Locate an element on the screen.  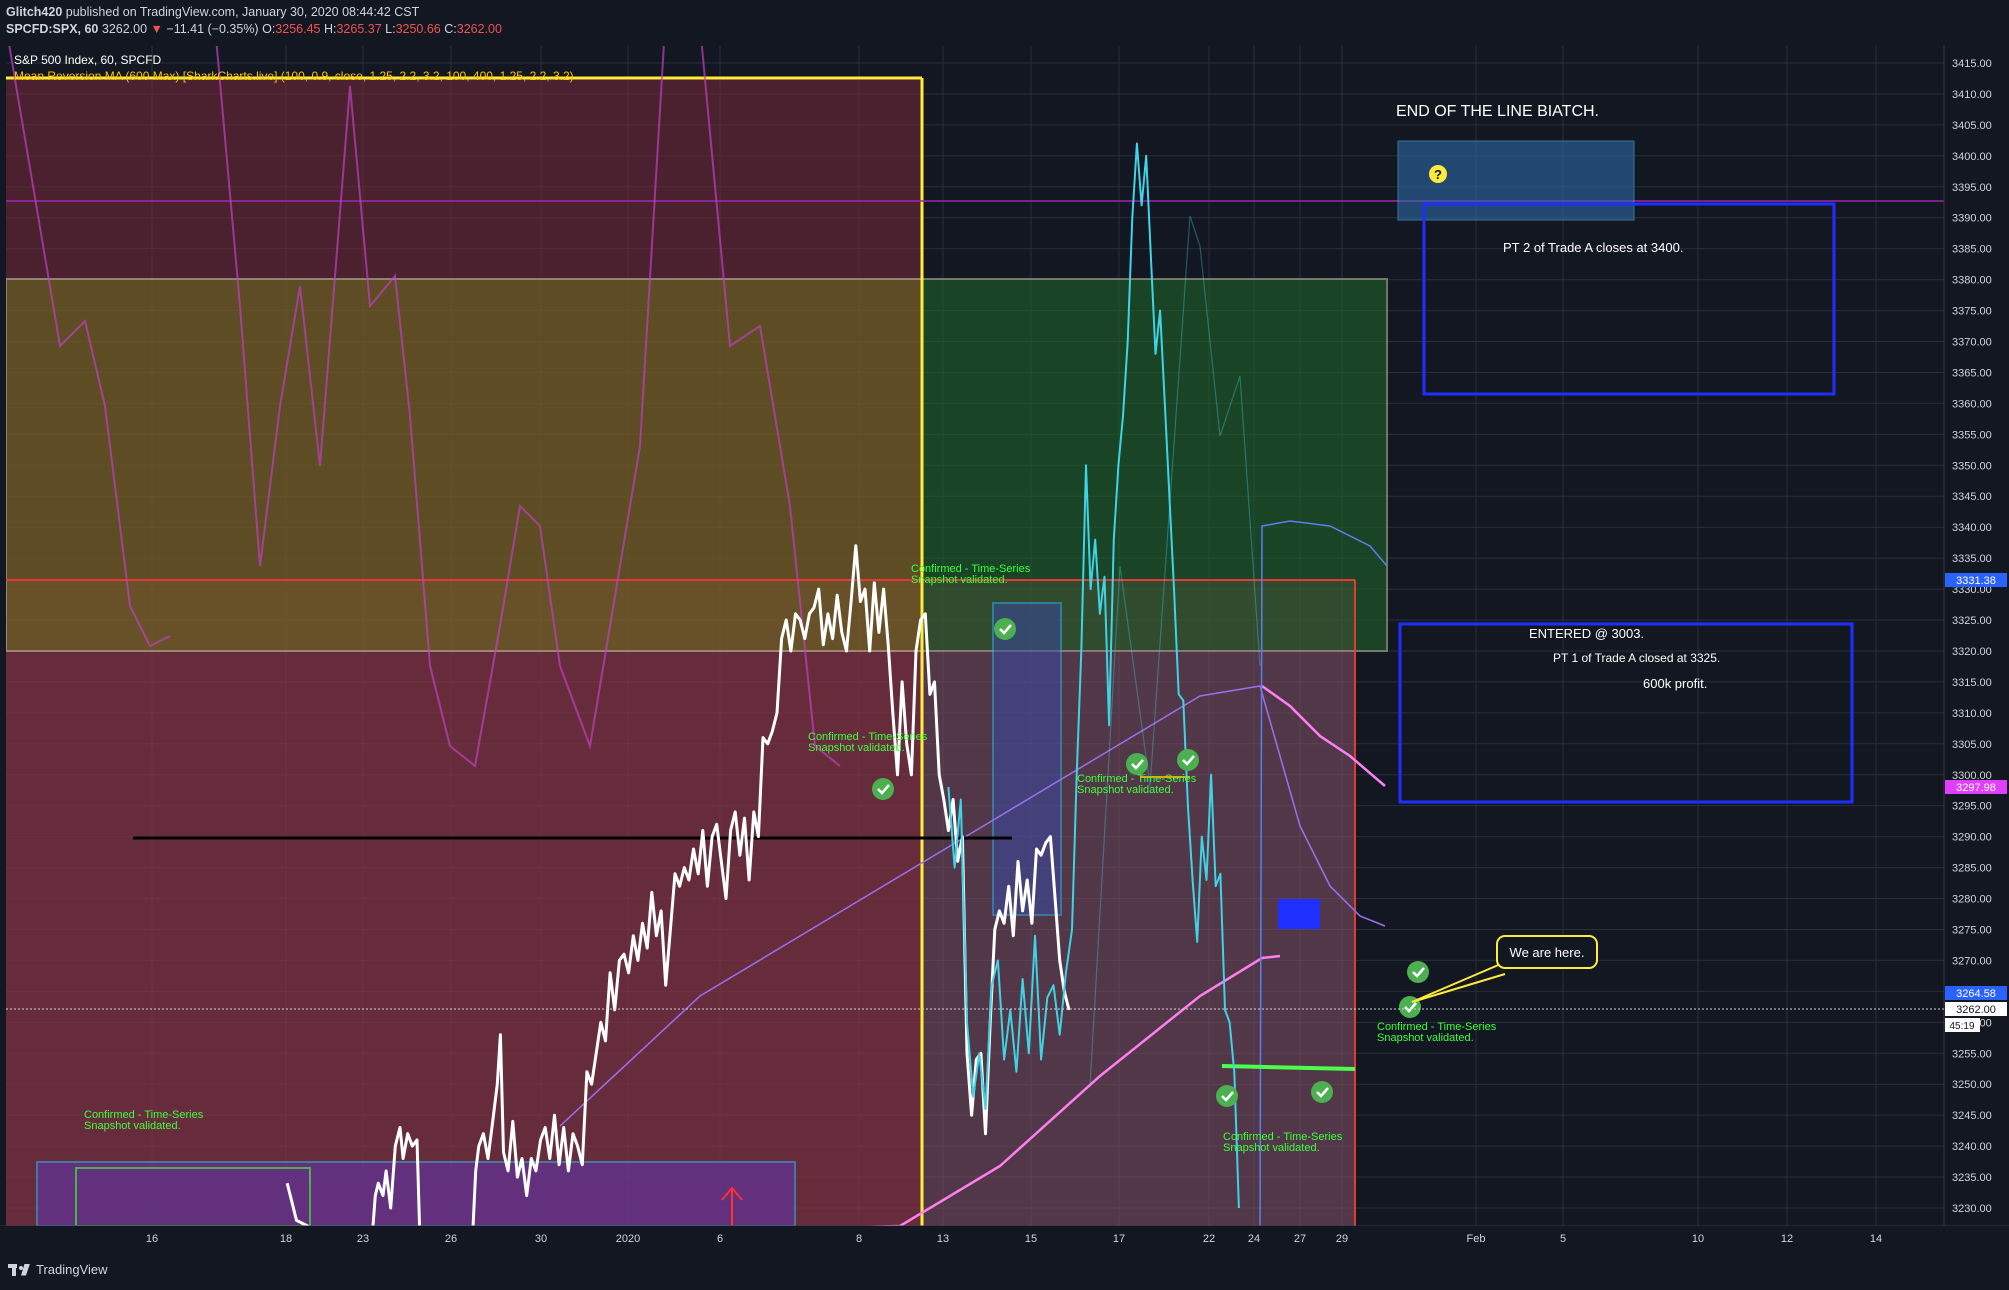
y-tick-label: 3245.00 is located at coordinates (1972, 1116).